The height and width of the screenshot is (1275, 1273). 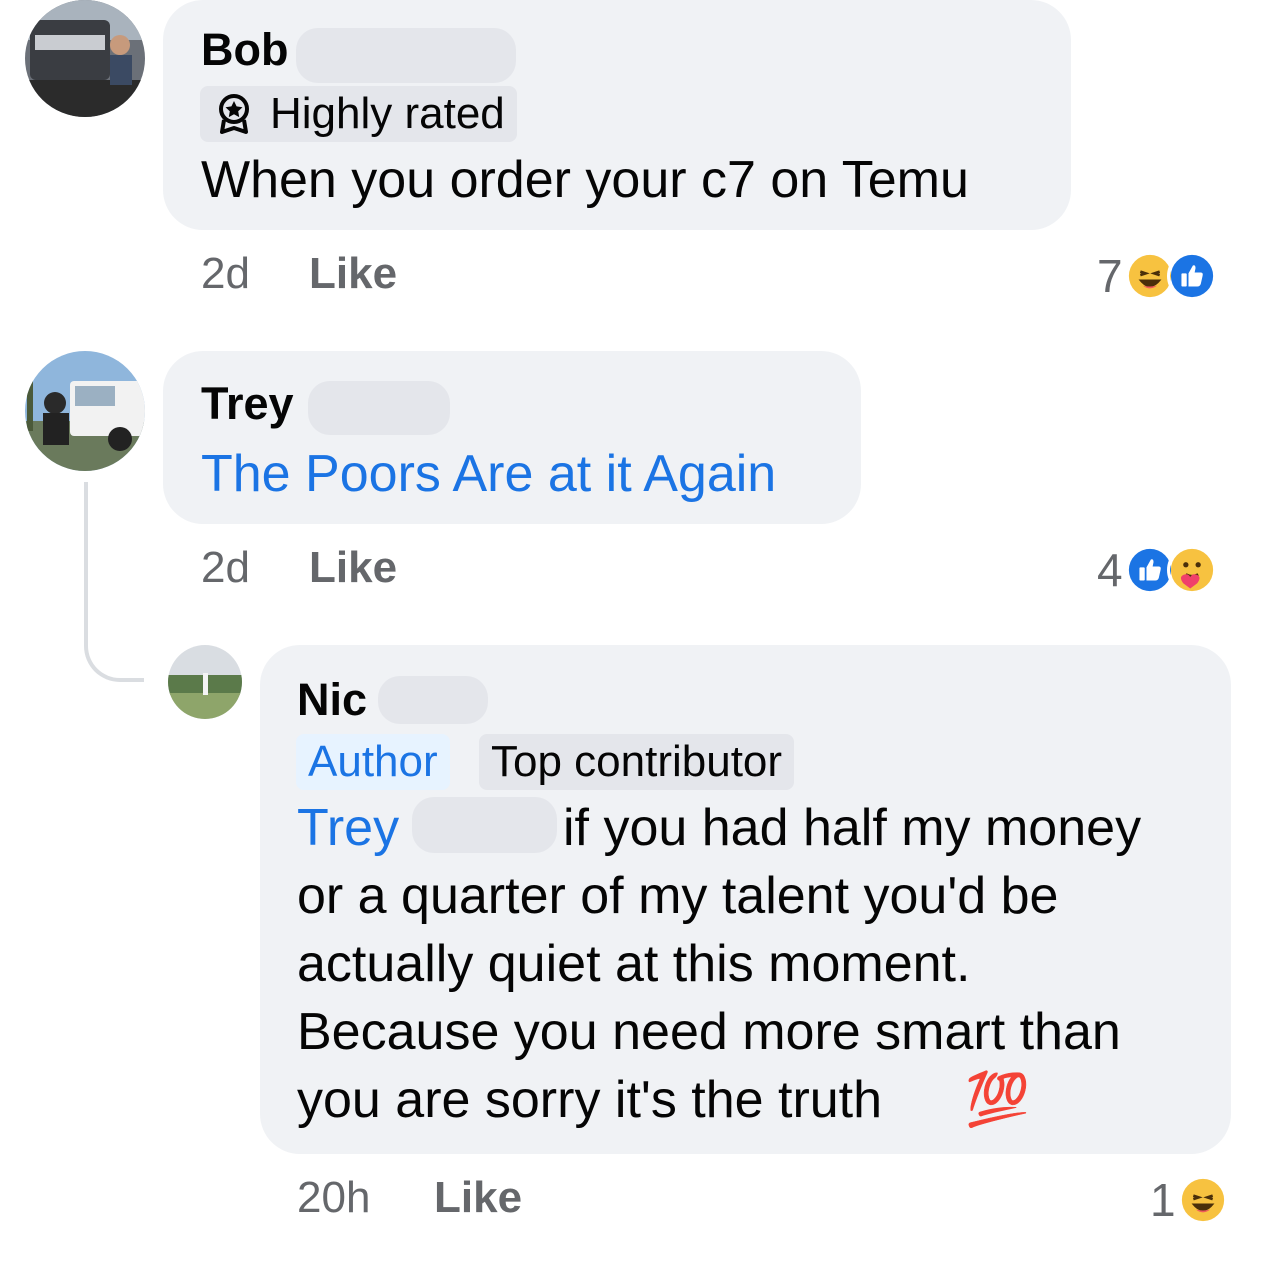 What do you see at coordinates (333, 1198) in the screenshot?
I see `comment-timestamp: 20h` at bounding box center [333, 1198].